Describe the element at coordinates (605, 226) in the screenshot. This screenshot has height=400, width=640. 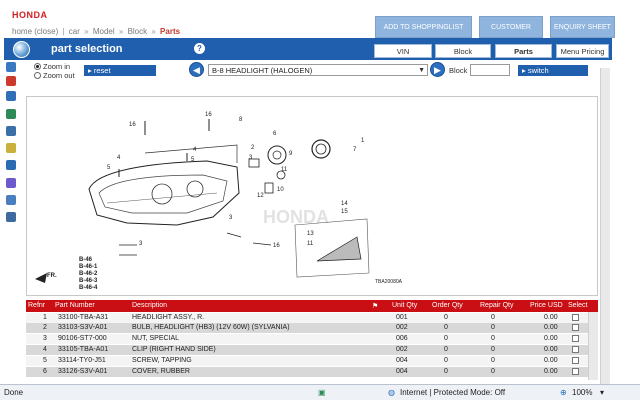
I see `page-scrollbar` at that location.